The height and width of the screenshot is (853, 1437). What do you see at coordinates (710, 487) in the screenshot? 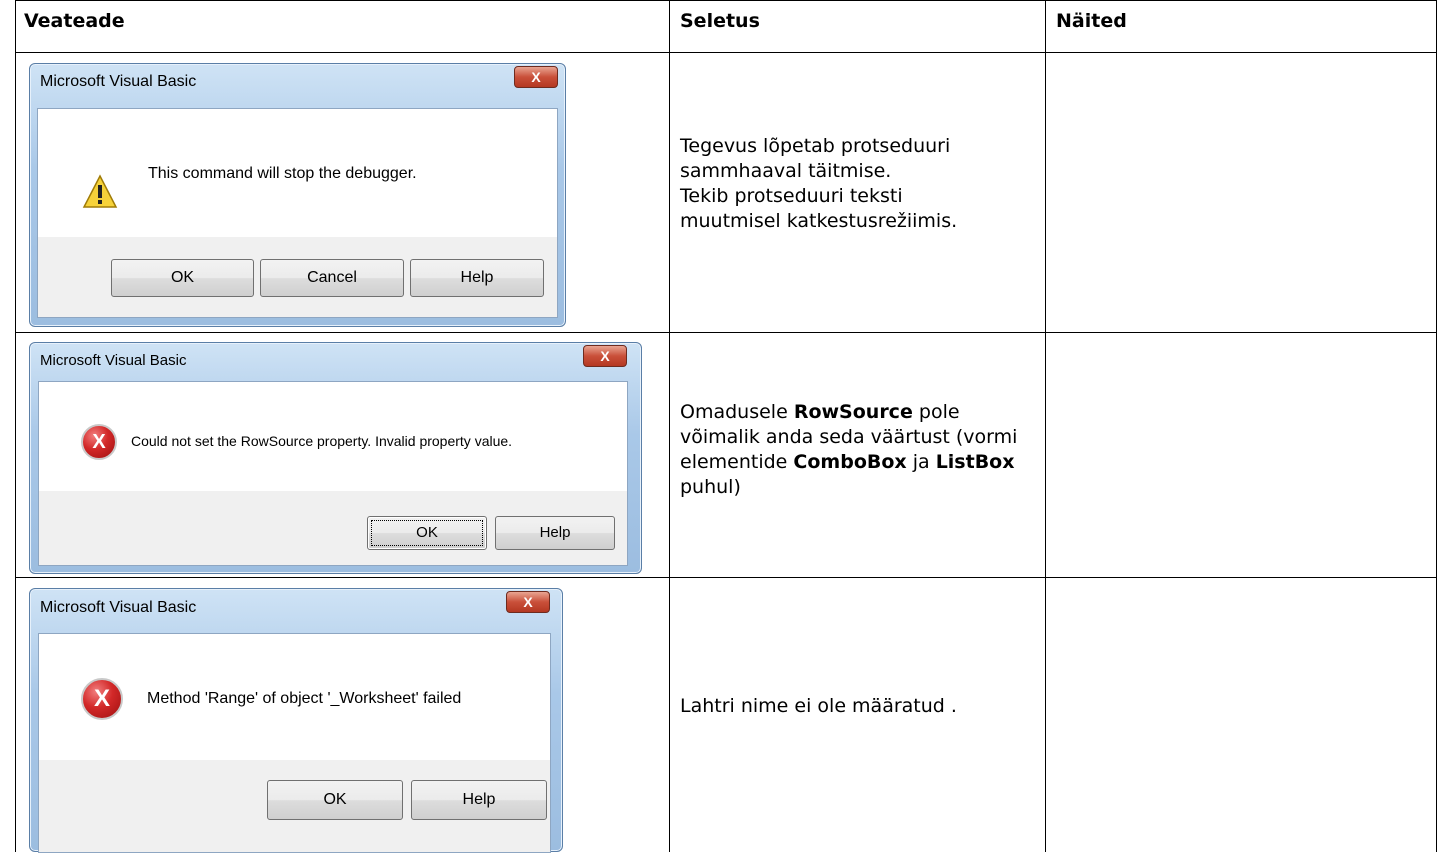
I see `explanation-text: puhul)` at bounding box center [710, 487].